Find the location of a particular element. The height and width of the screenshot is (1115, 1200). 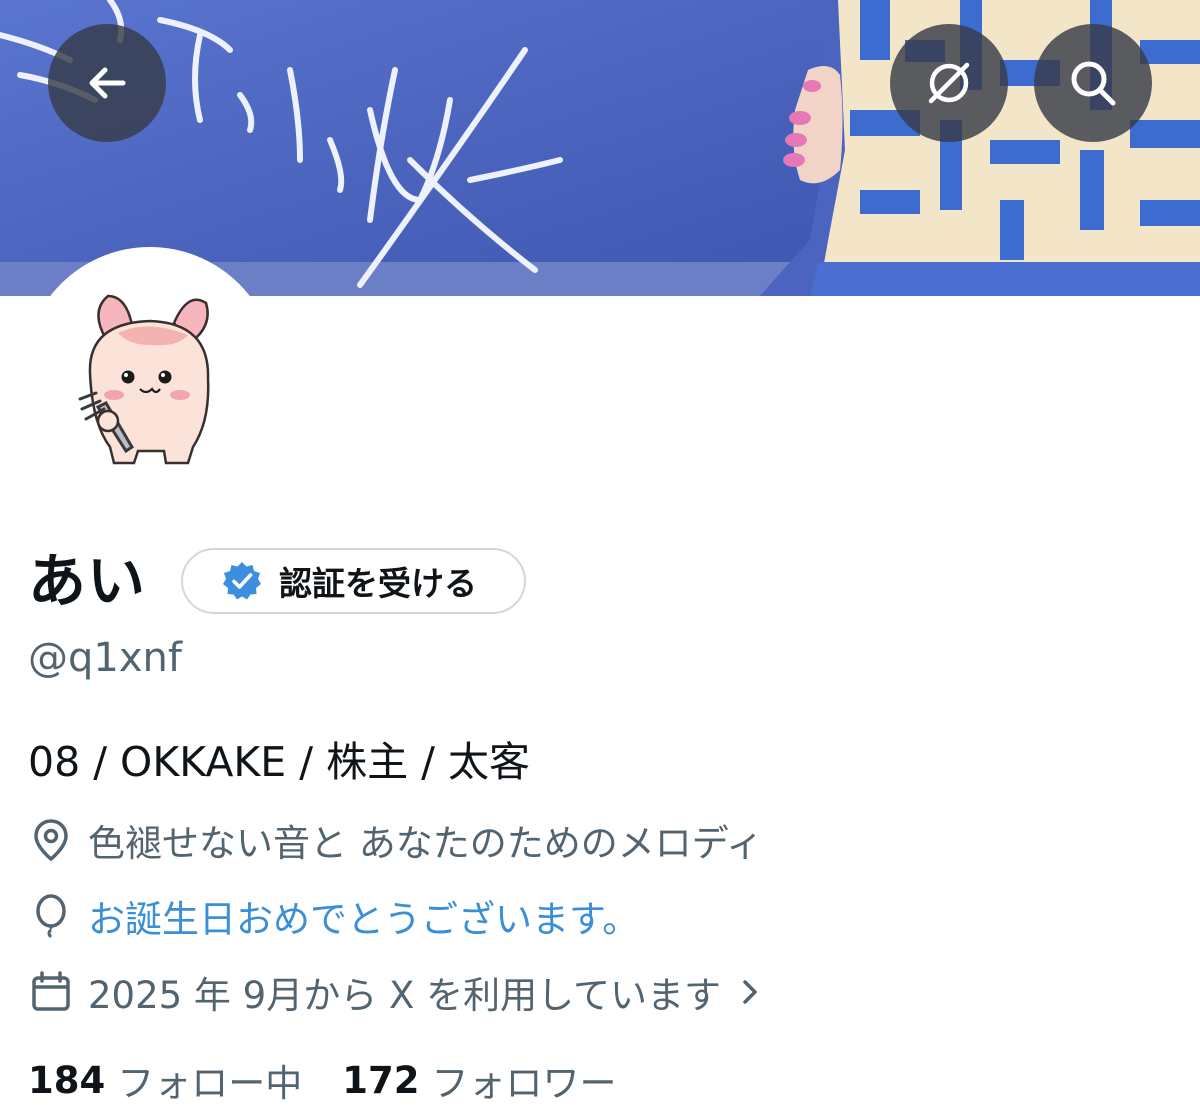

following-count: 184 is located at coordinates (67, 1080).